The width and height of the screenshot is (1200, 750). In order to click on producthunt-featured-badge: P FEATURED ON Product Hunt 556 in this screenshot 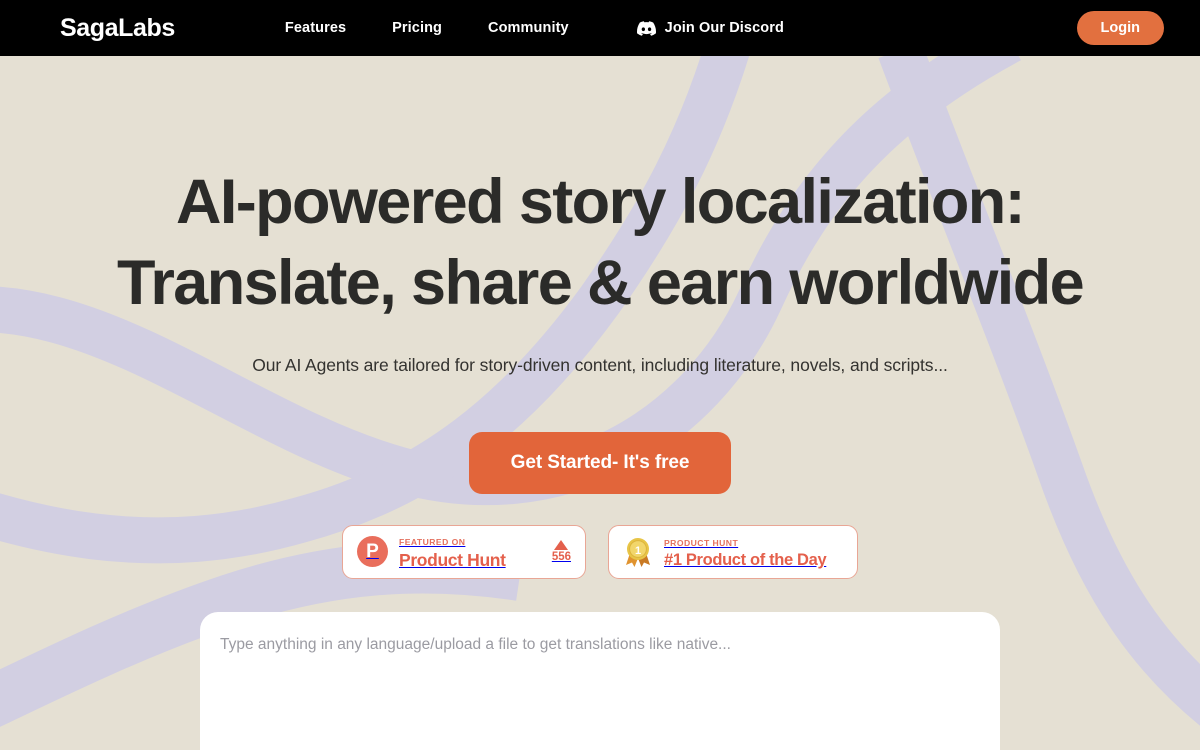, I will do `click(464, 551)`.